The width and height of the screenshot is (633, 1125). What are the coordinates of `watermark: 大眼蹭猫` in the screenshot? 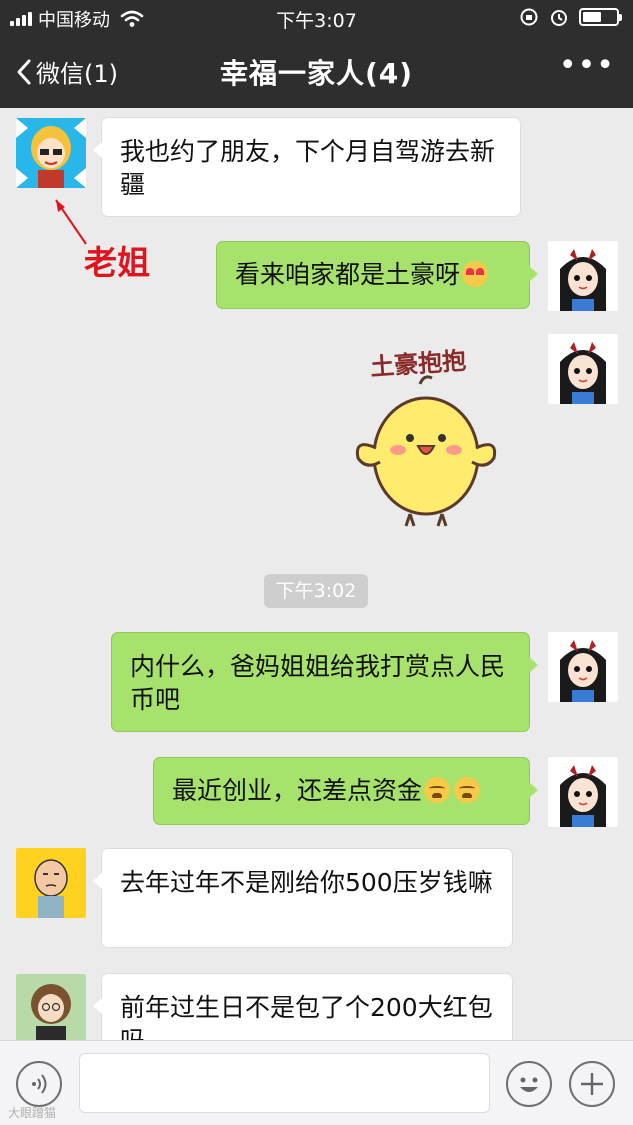 It's located at (32, 1113).